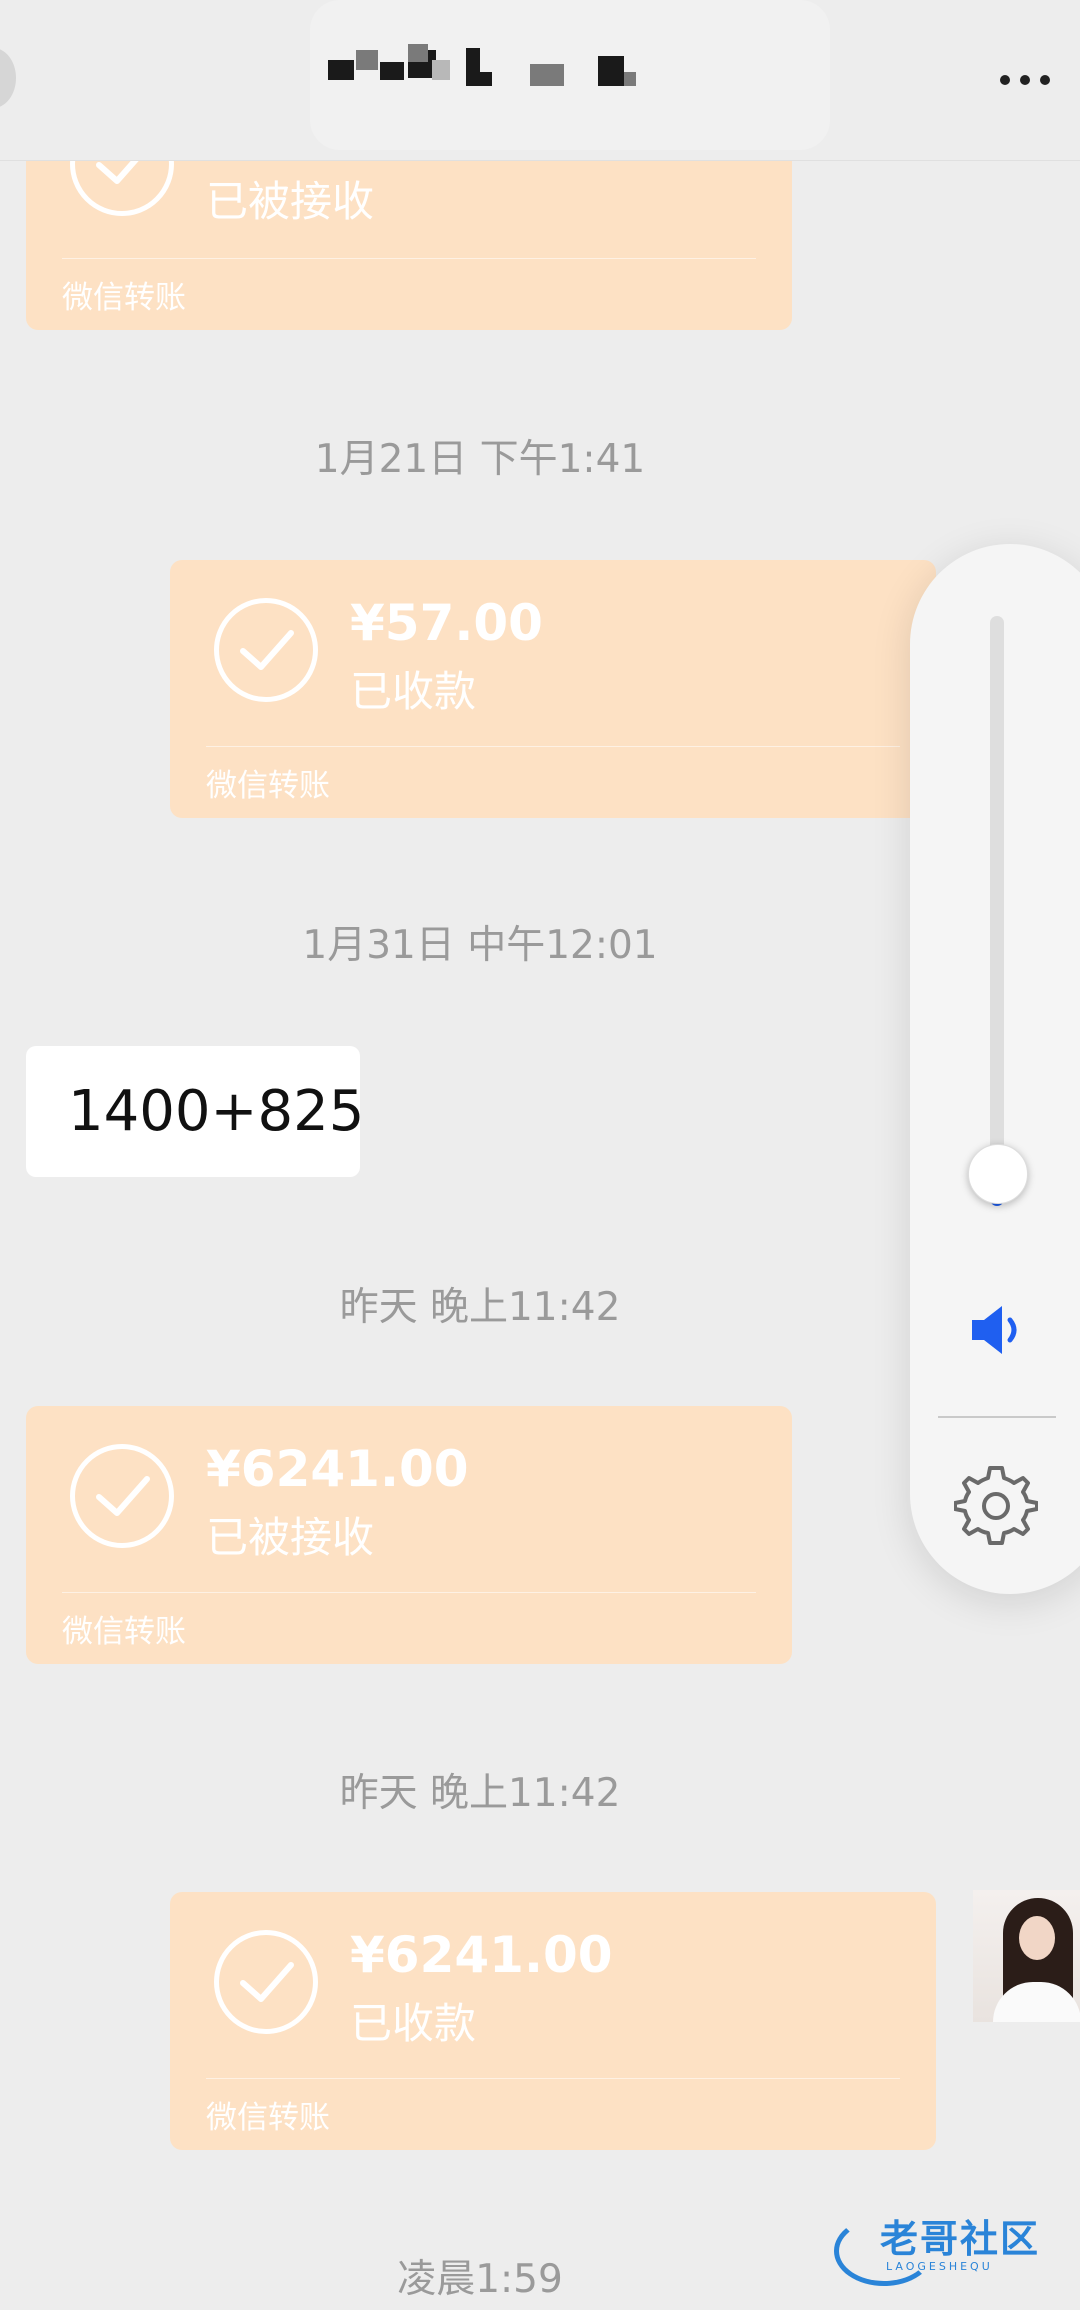 The height and width of the screenshot is (2310, 1080). I want to click on avatar, so click(1026, 1956).